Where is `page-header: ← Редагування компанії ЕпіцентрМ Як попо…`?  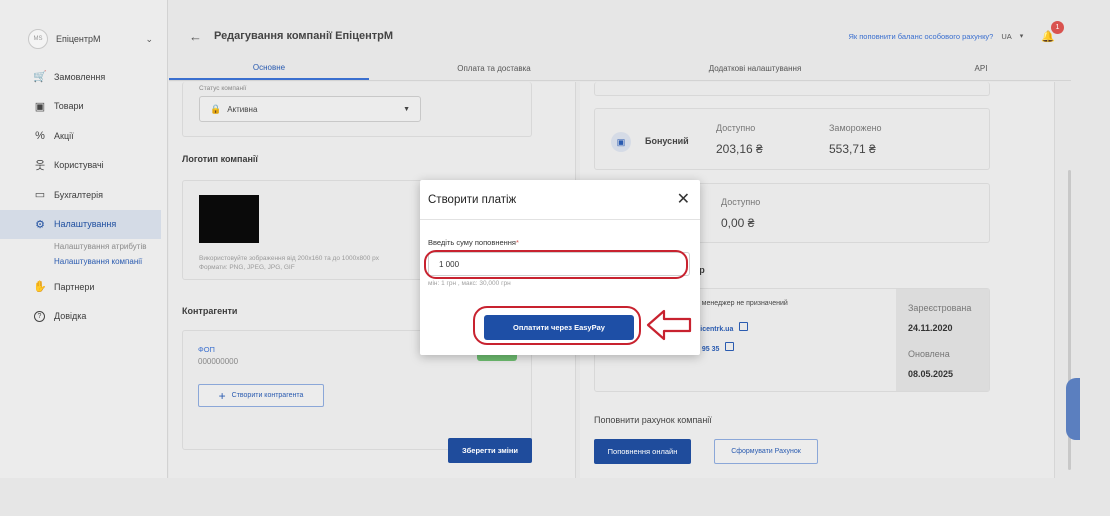 page-header: ← Редагування компанії ЕпіцентрМ Як попо… is located at coordinates (620, 36).